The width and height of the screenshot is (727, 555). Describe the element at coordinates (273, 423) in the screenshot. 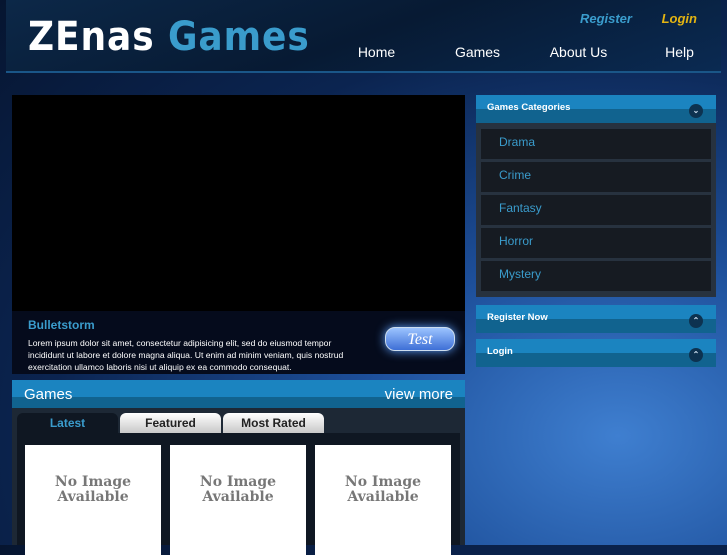

I see `tab-most-rated: Most Rated` at that location.